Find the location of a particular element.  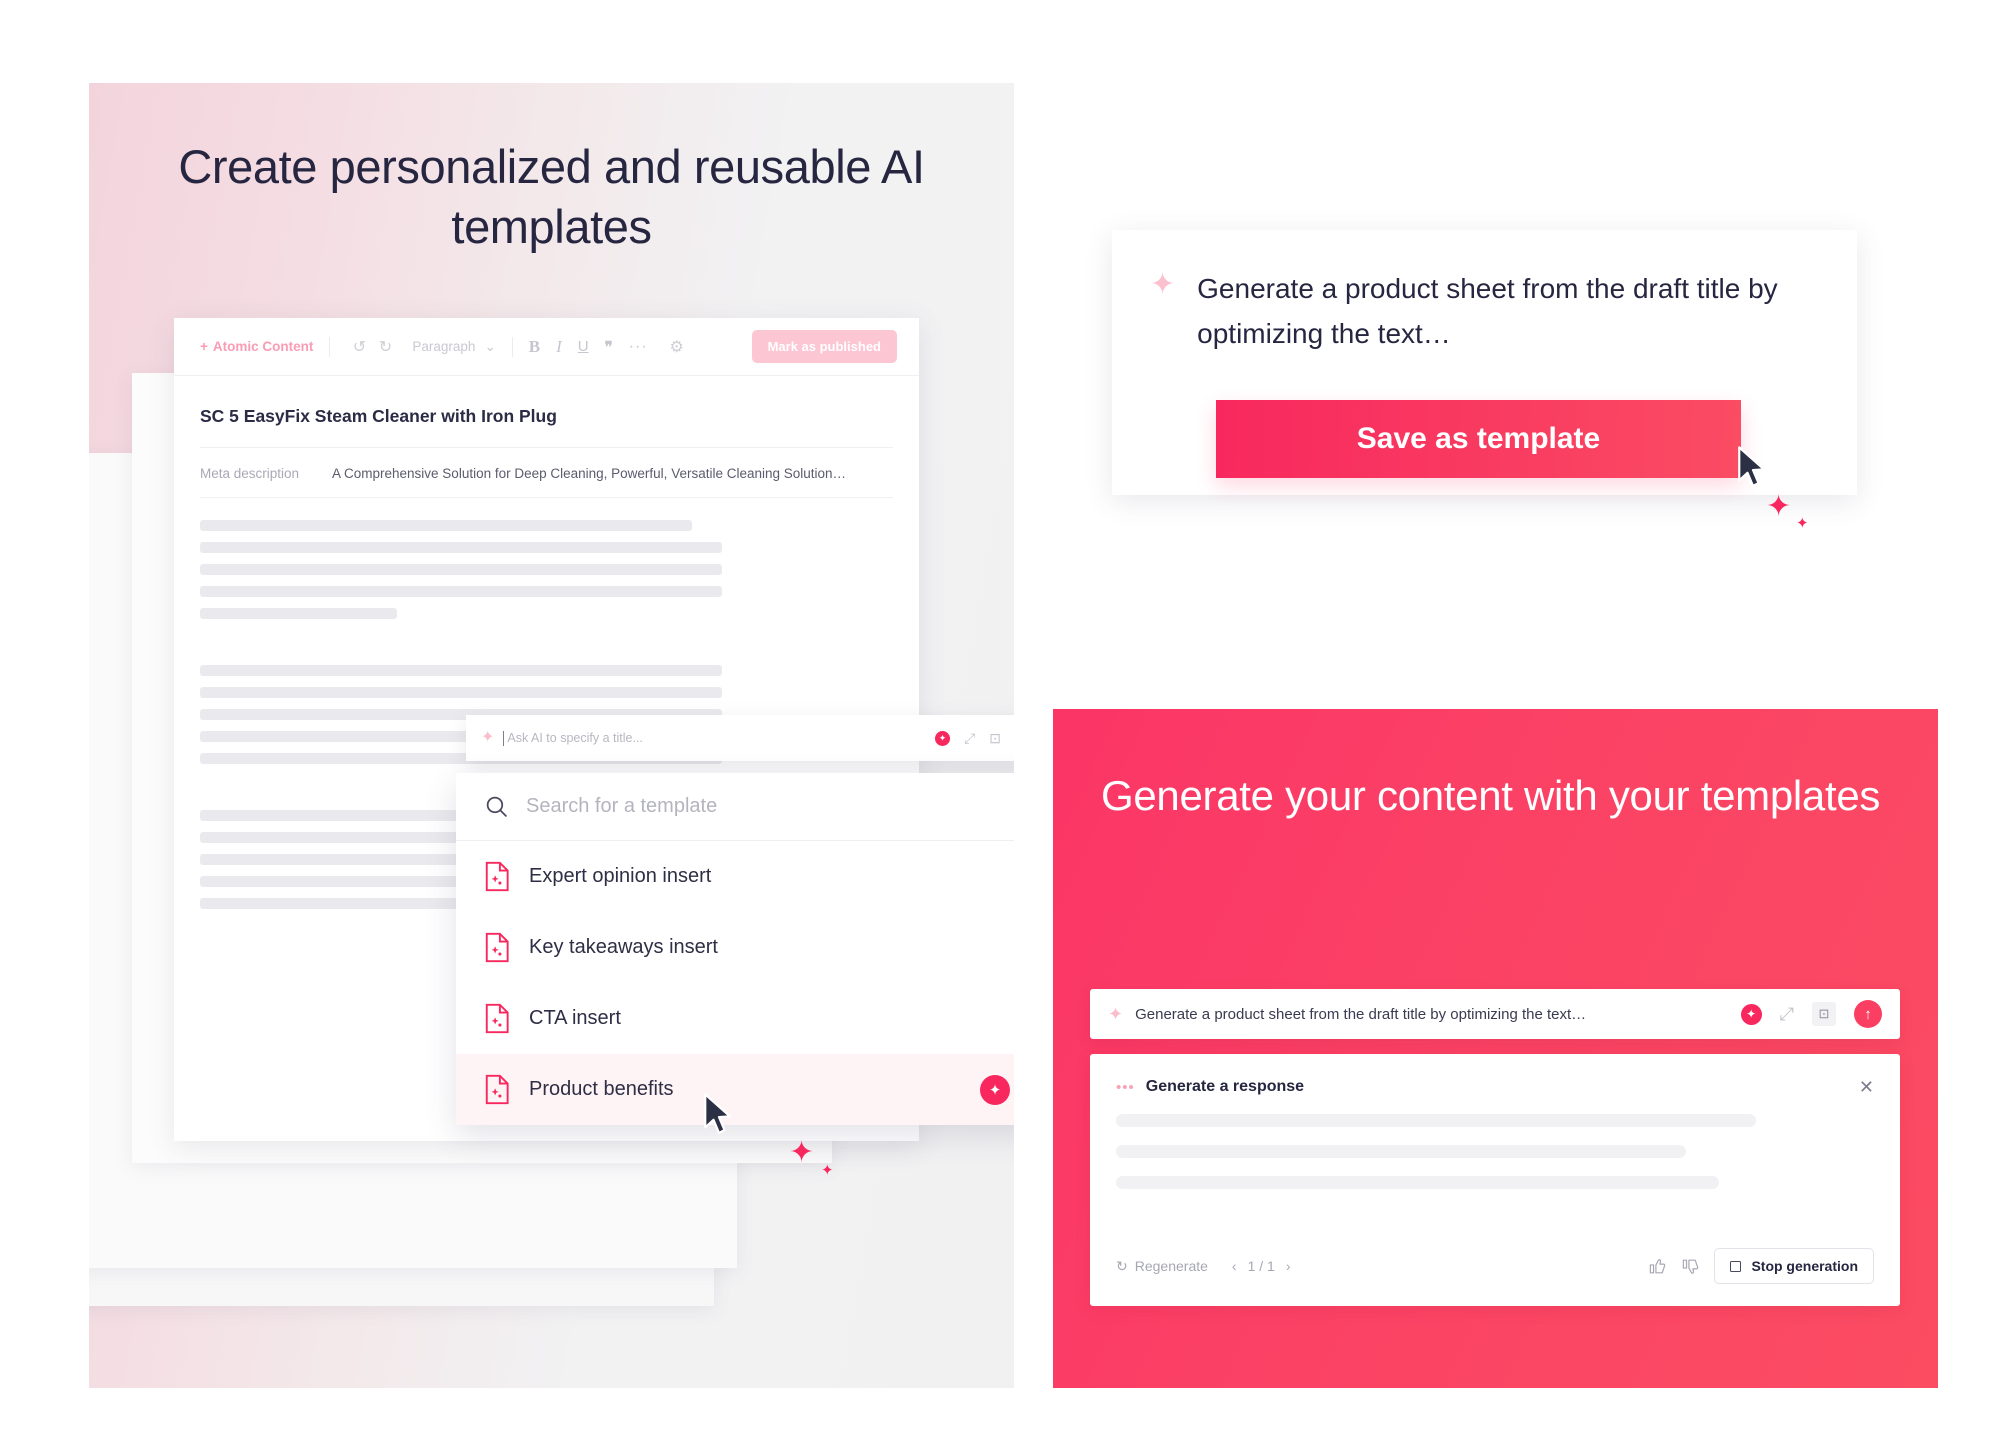

template-item-label: CTA insert is located at coordinates (575, 1018).